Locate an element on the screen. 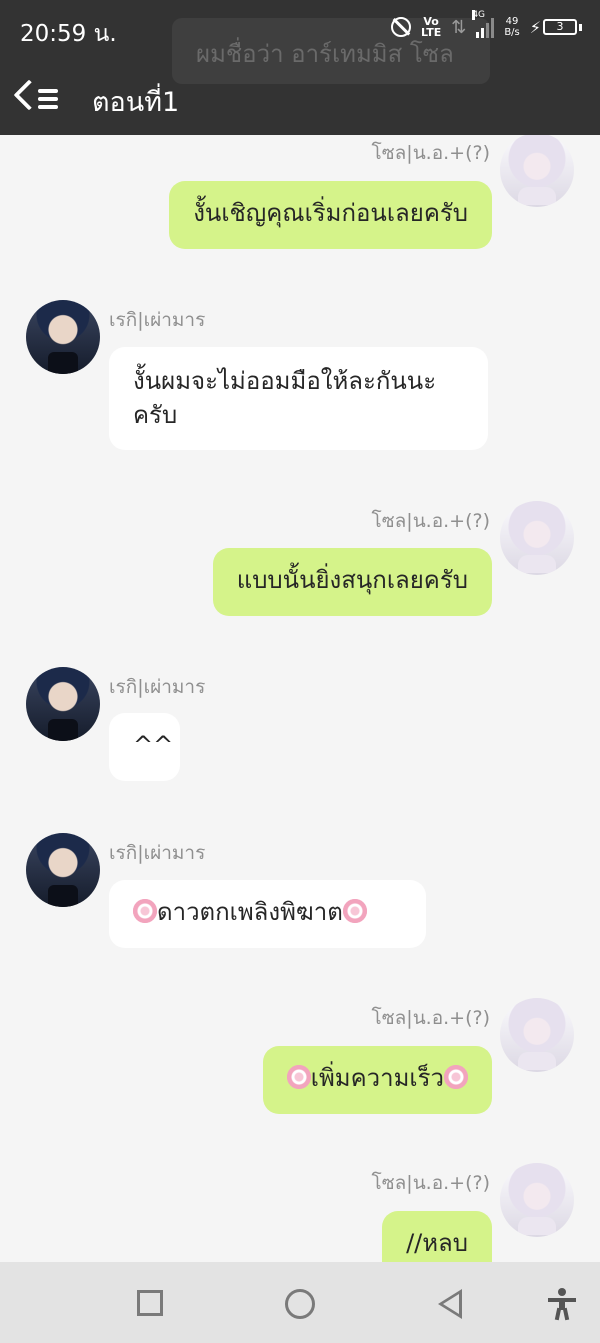 This screenshot has height=1343, width=600. message-bubble: //หลบ is located at coordinates (437, 1236).